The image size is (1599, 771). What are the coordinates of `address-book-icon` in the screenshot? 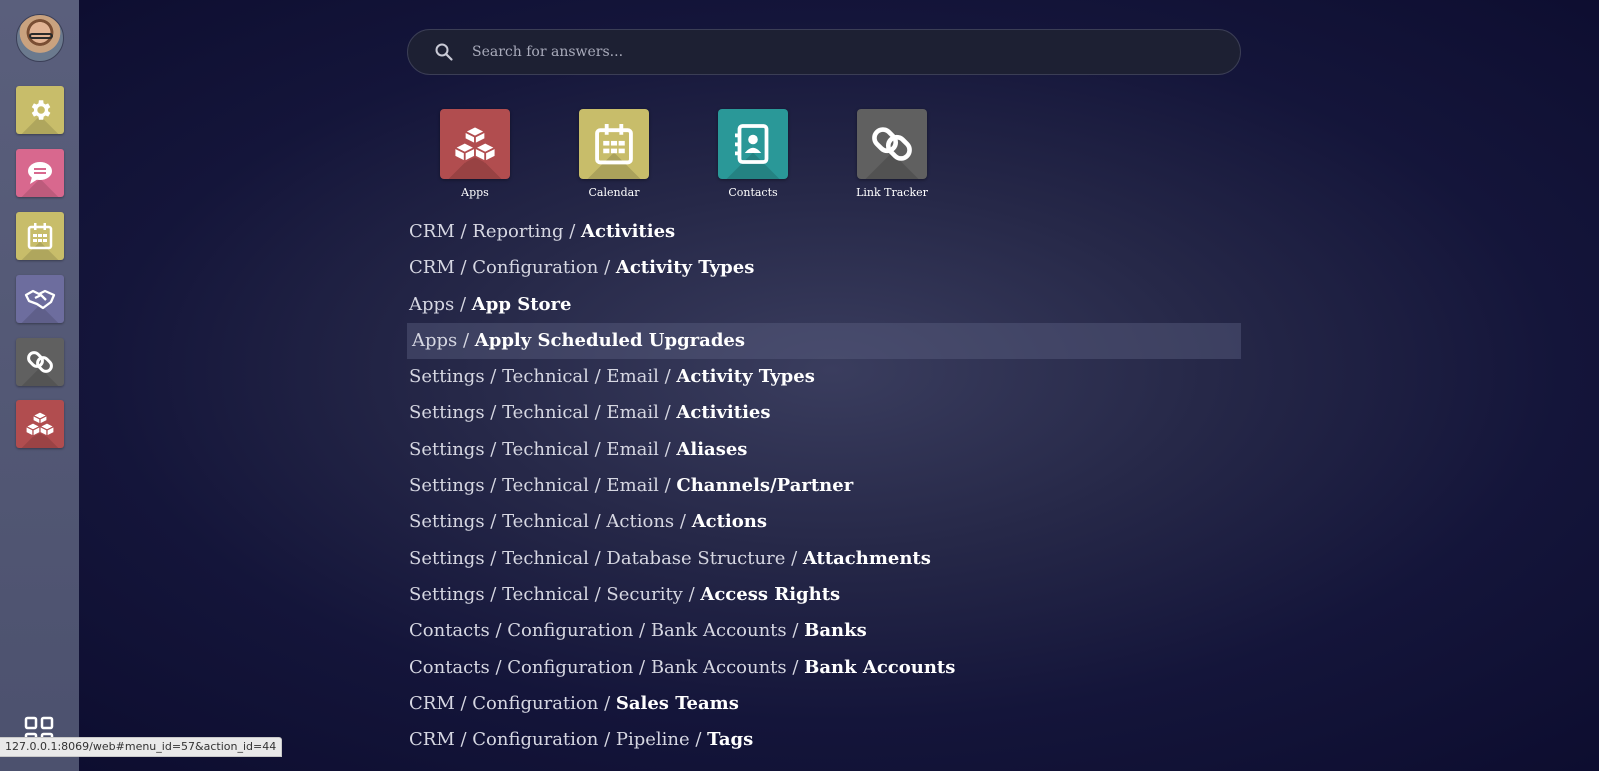 It's located at (752, 144).